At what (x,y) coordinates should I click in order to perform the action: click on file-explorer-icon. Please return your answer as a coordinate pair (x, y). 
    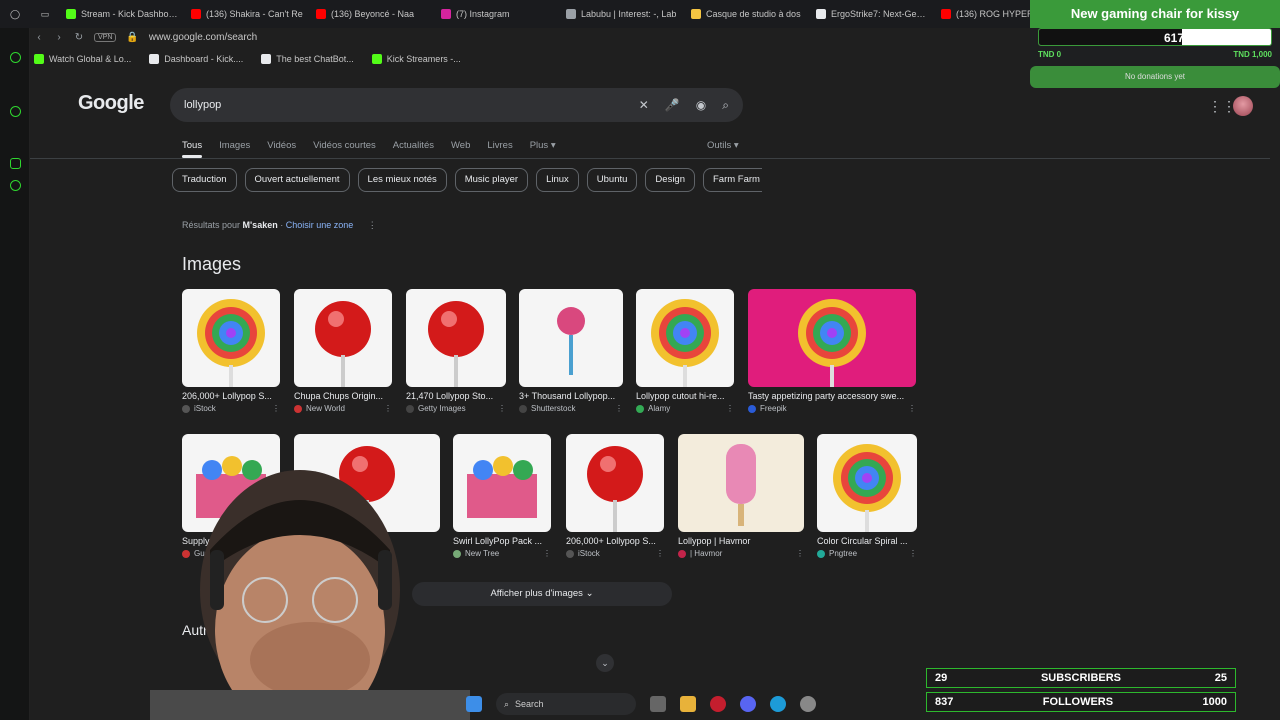
    Looking at the image, I should click on (688, 704).